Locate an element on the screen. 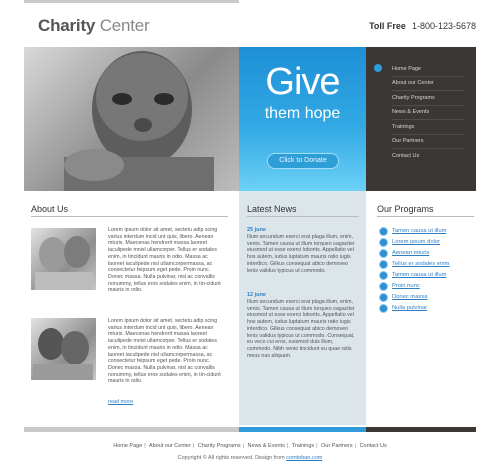 This screenshot has width=500, height=473. toll-free-contact: Toll Free 1-800-123-5678 is located at coordinates (422, 26).